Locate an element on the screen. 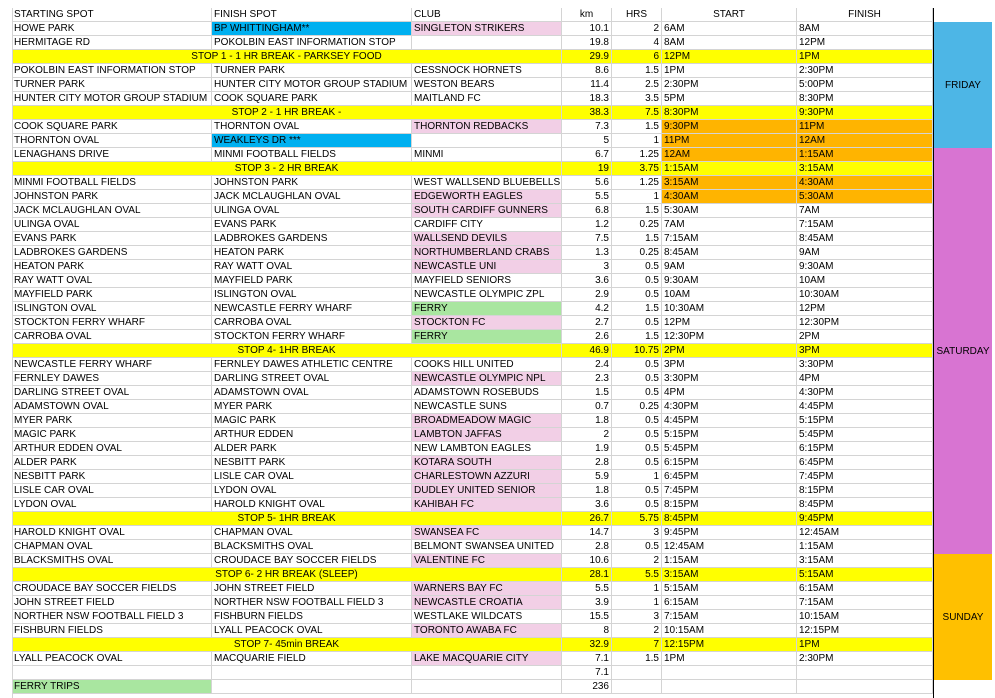 Image resolution: width=995 pixels, height=698 pixels. cell-finish: 8AM is located at coordinates (865, 29).